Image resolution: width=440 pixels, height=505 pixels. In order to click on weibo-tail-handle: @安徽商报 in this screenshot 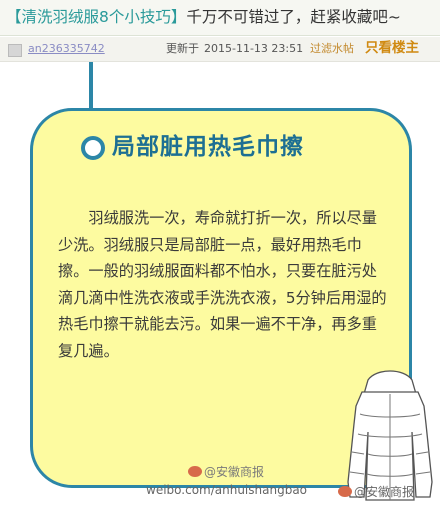, I will do `click(384, 492)`.